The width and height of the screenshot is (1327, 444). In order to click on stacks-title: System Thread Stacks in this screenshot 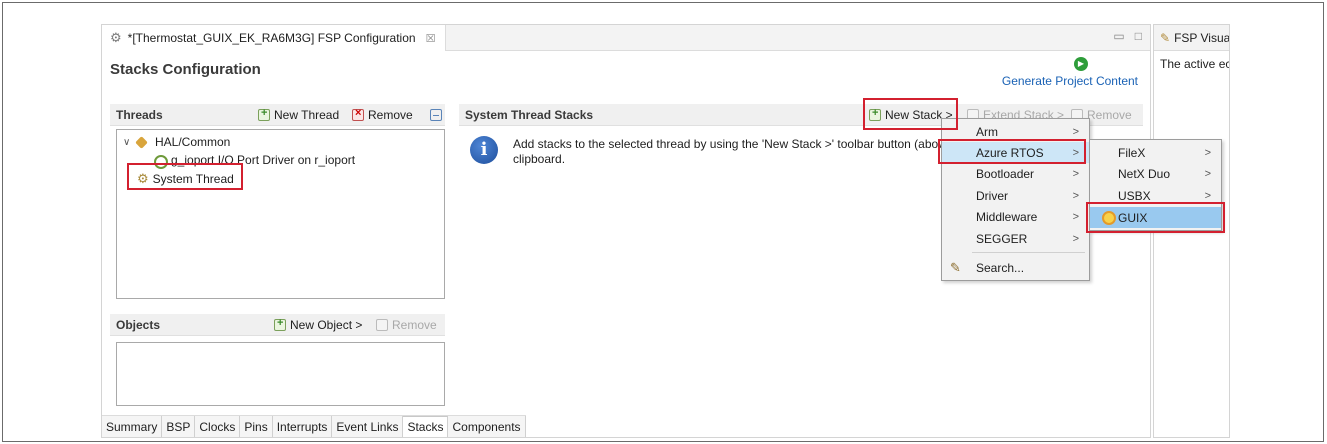, I will do `click(529, 114)`.